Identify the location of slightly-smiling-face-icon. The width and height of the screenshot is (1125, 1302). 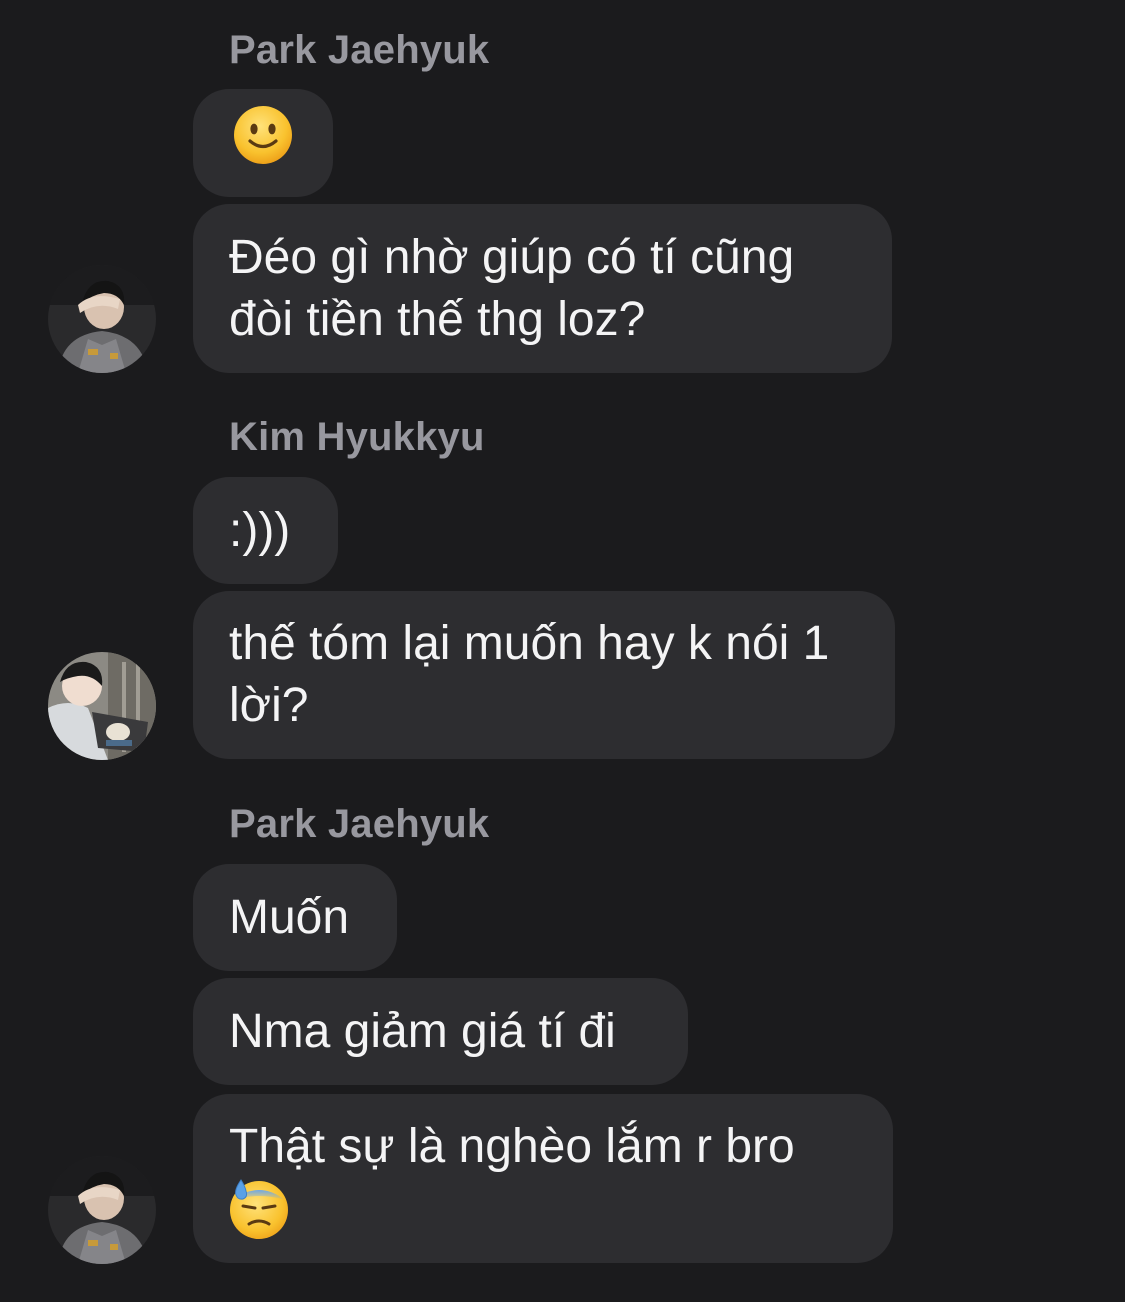
(263, 143).